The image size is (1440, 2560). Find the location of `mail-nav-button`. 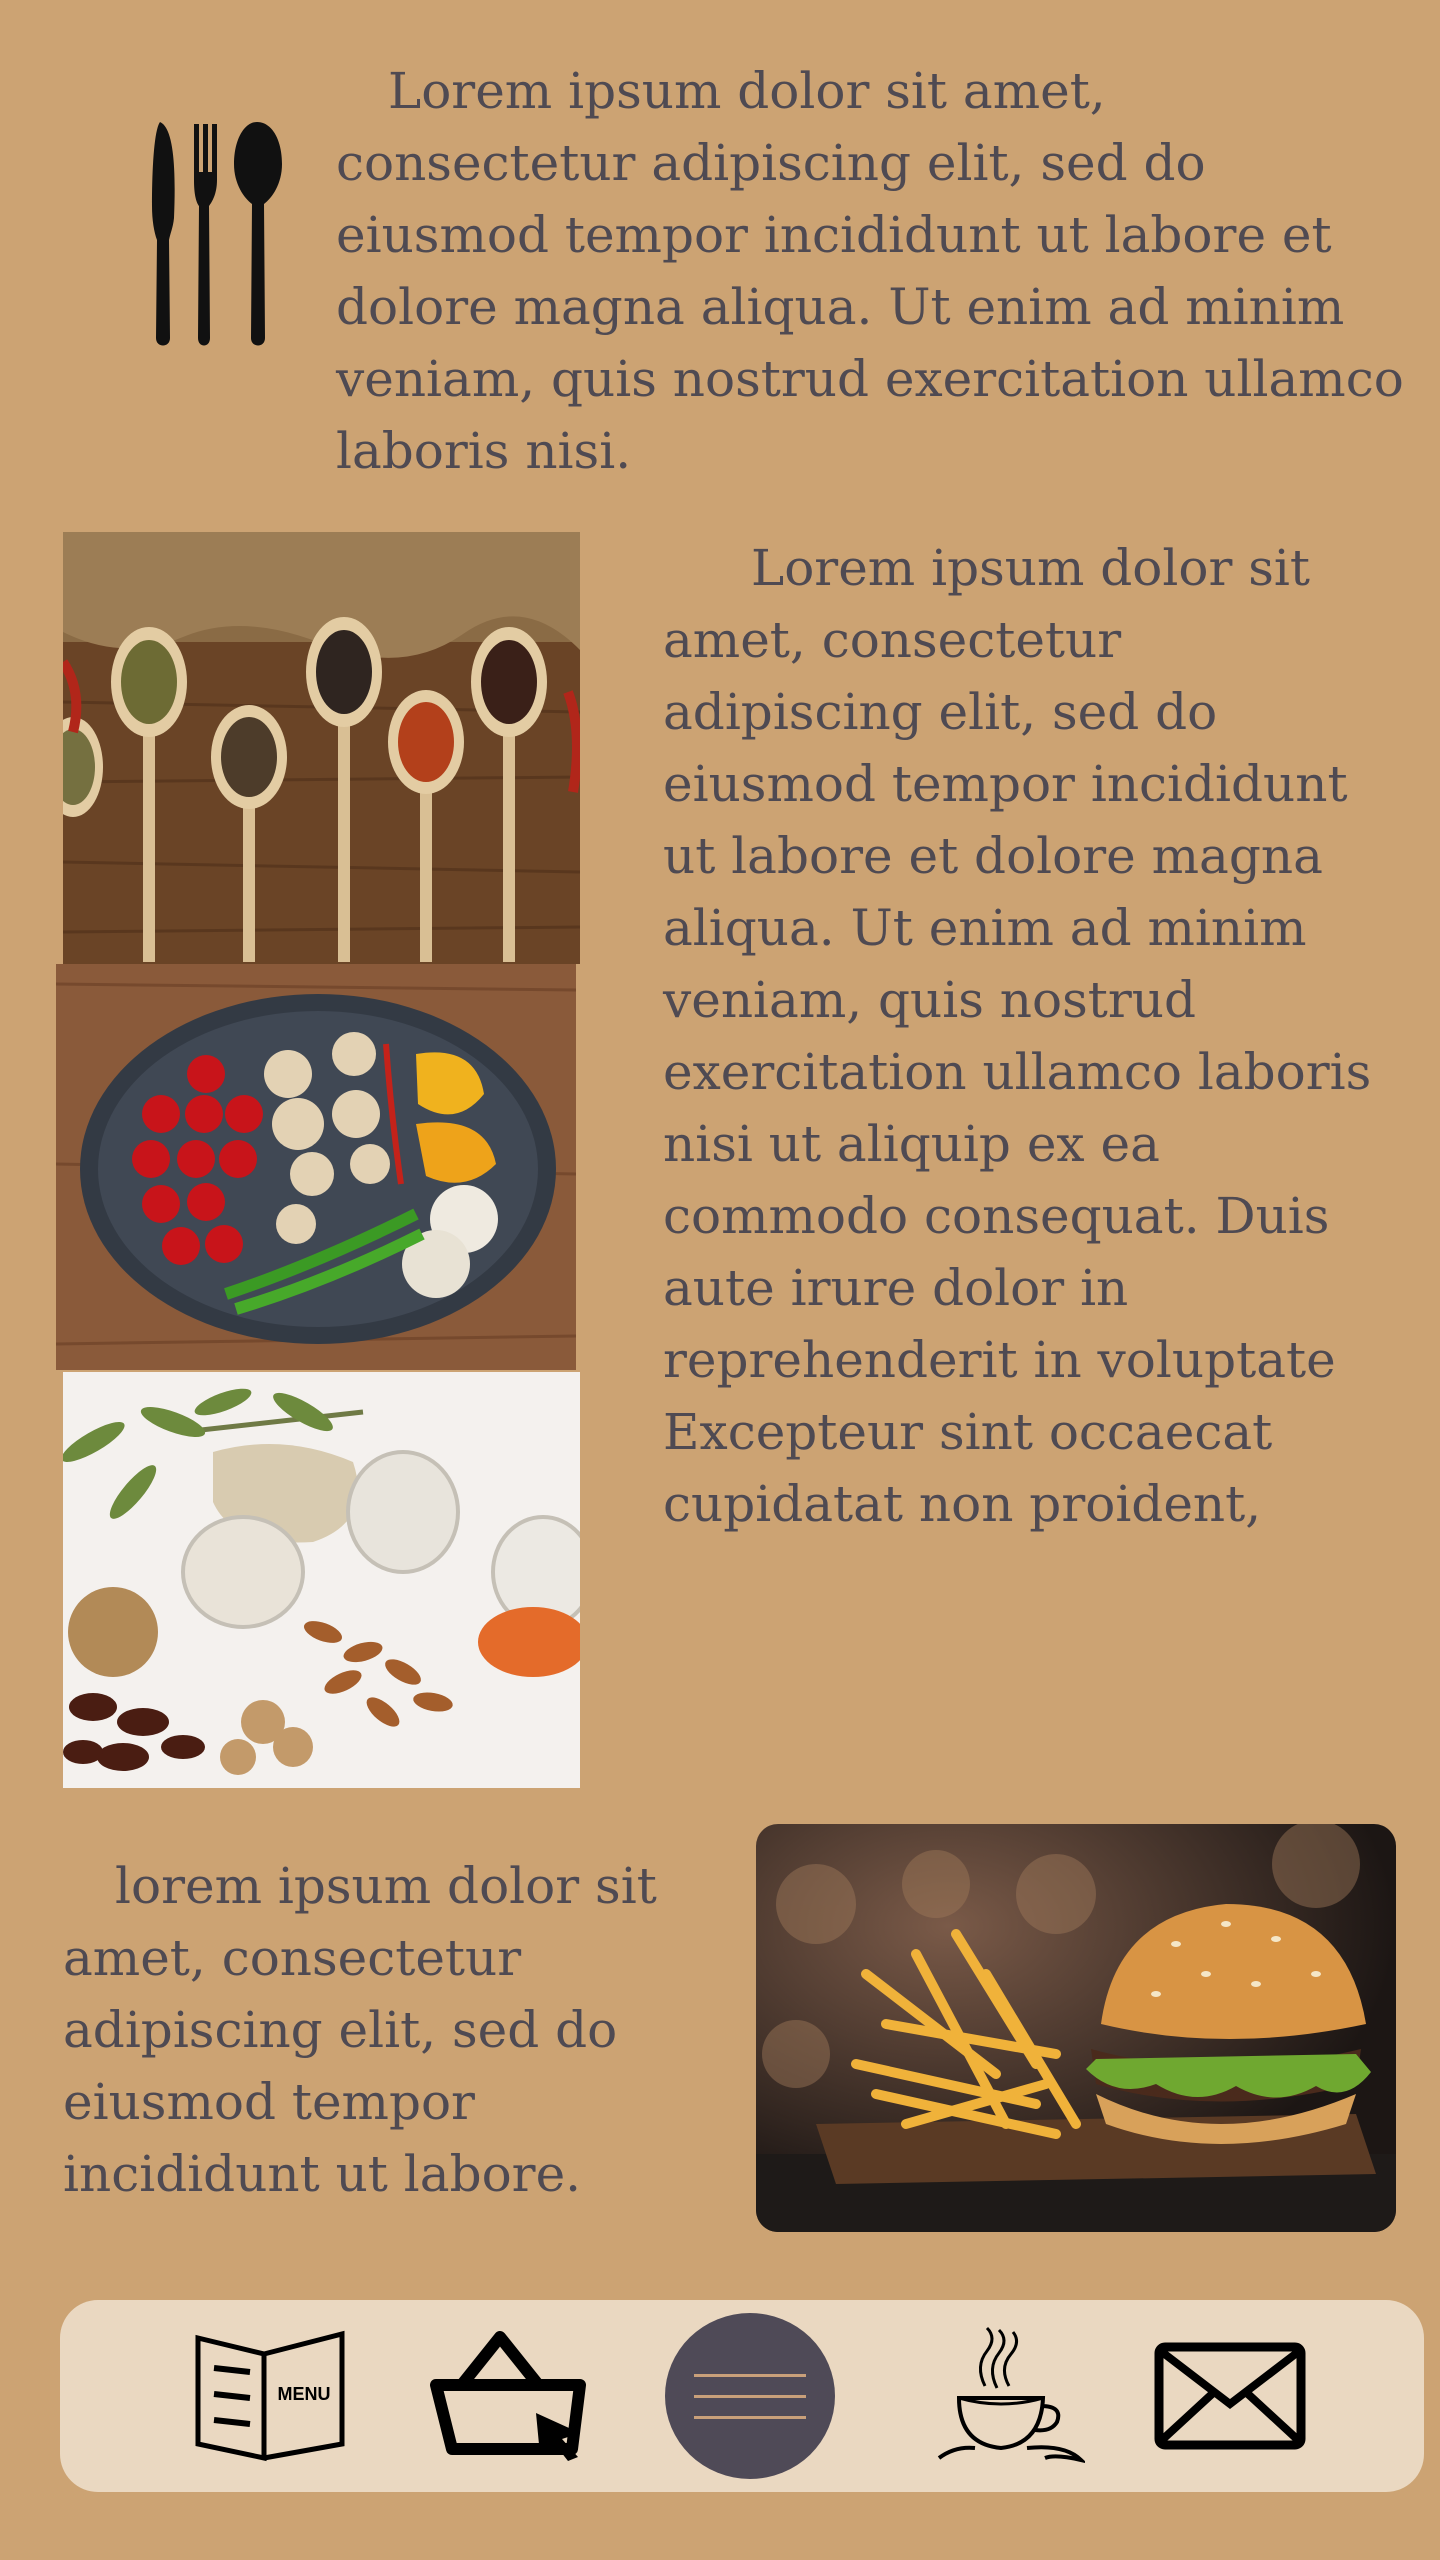

mail-nav-button is located at coordinates (1230, 2396).